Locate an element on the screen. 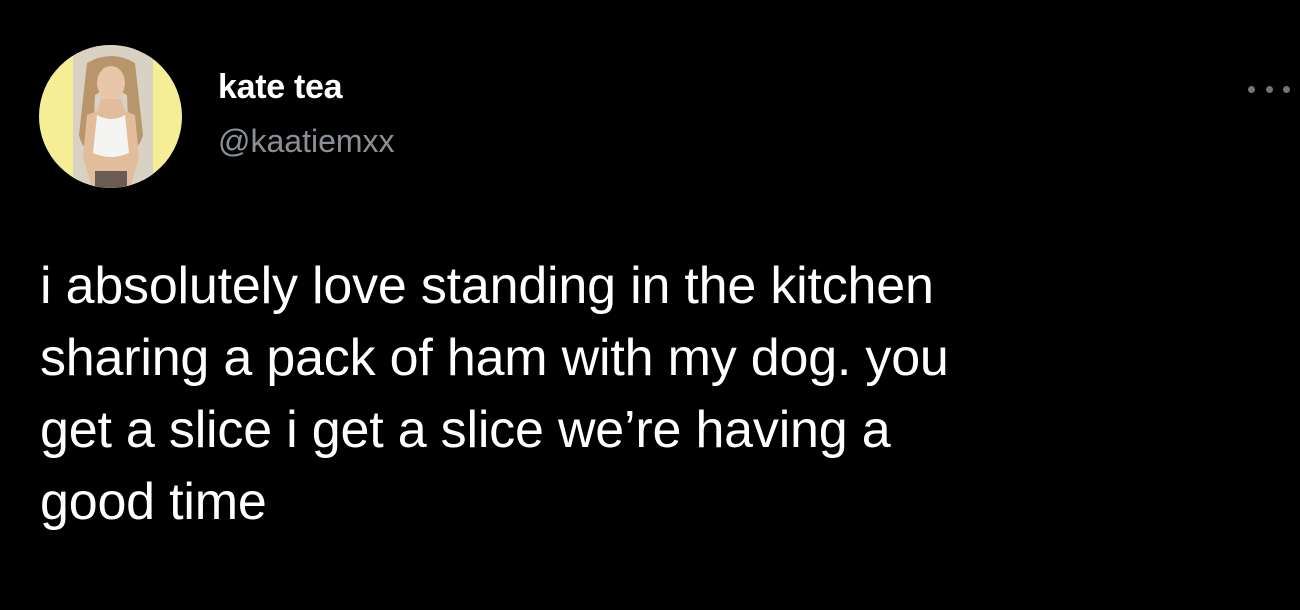 Image resolution: width=1300 pixels, height=610 pixels. avatar is located at coordinates (110, 116).